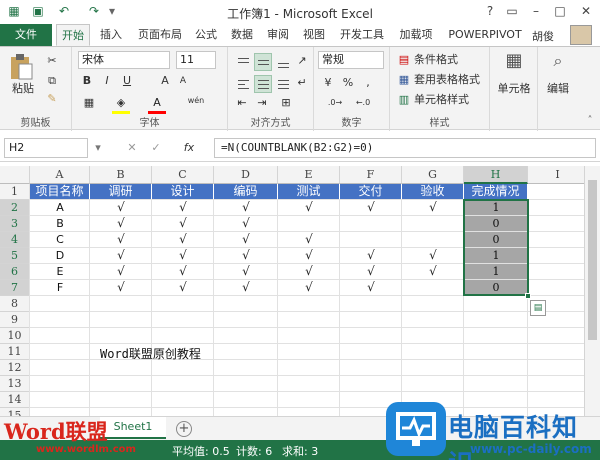  Describe the element at coordinates (371, 175) in the screenshot. I see `column-header-f: F` at that location.